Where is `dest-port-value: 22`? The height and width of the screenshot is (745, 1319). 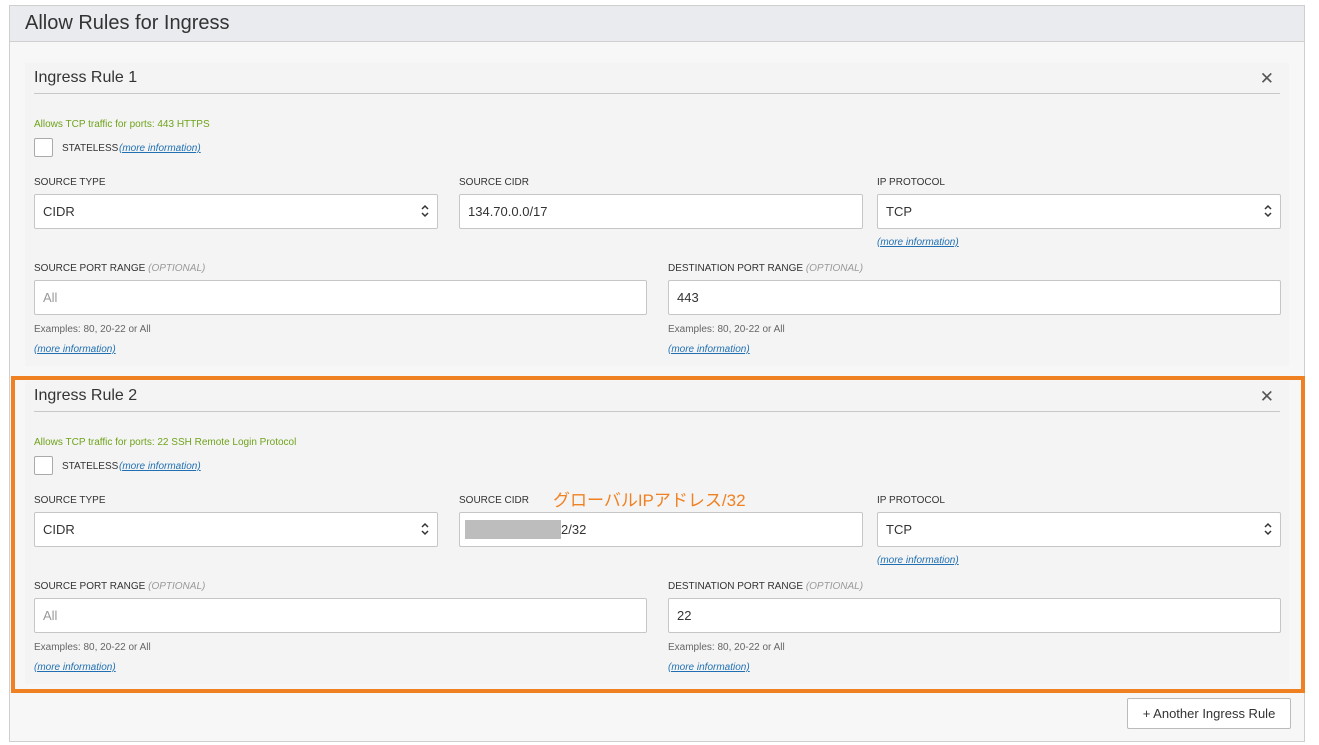 dest-port-value: 22 is located at coordinates (684, 615).